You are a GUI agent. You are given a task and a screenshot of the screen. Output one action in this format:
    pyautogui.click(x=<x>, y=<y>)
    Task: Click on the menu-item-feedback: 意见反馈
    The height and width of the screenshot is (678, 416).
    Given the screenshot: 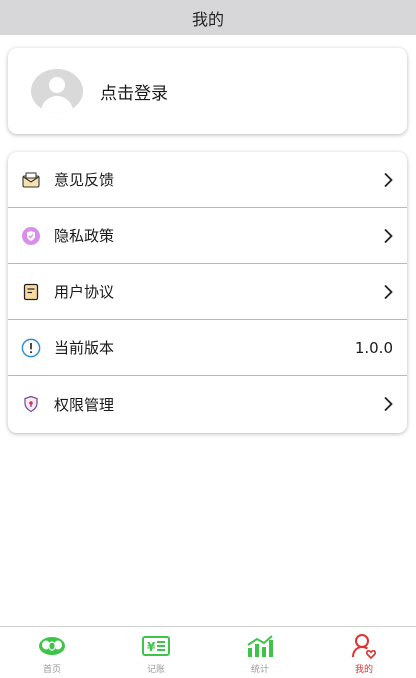 What is the action you would take?
    pyautogui.click(x=207, y=180)
    